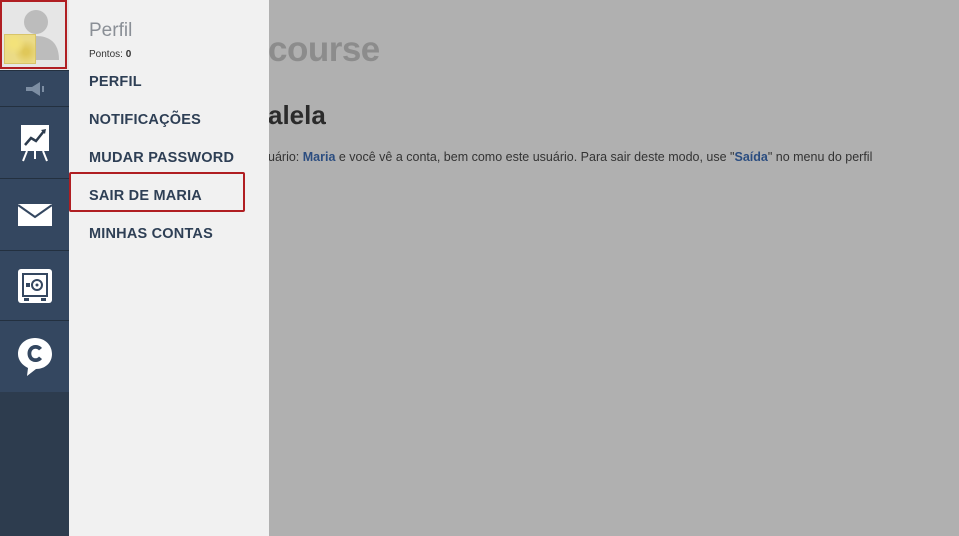 The width and height of the screenshot is (959, 536). I want to click on points-value: 0, so click(128, 54).